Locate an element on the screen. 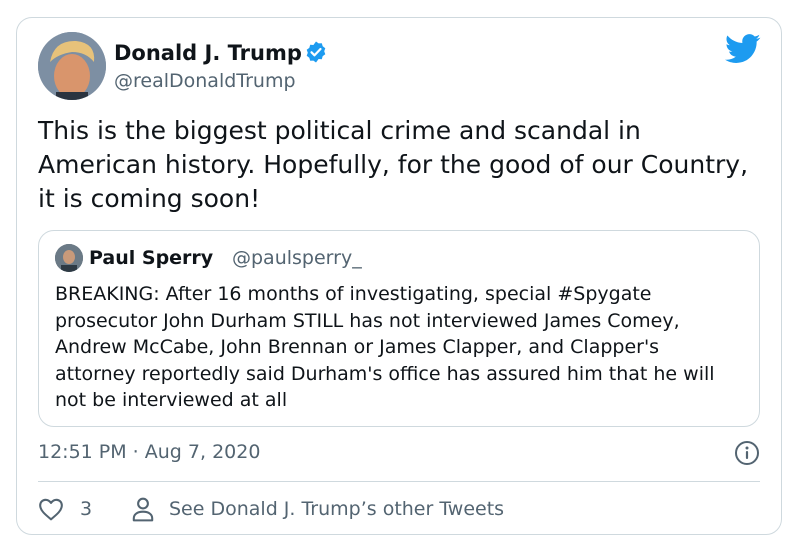  heart-icon is located at coordinates (51, 509).